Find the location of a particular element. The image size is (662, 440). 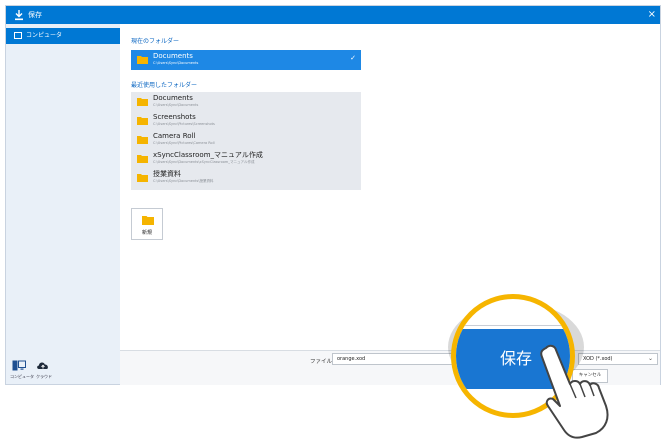

list-item: Documents C:\Users\Sync\Documents is located at coordinates (246, 102).